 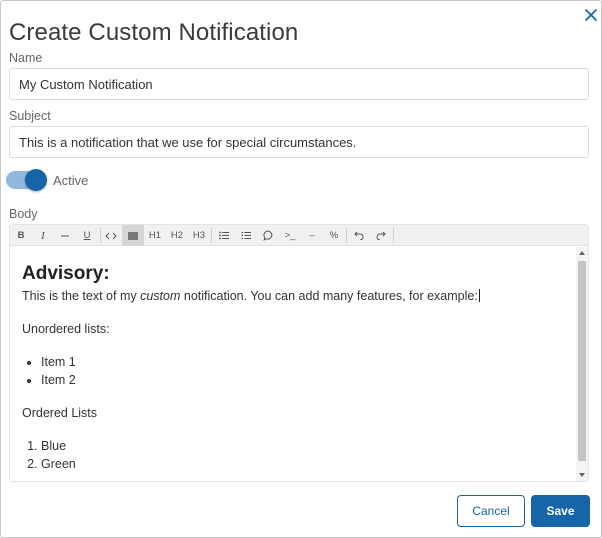 I want to click on ordered-list: Blue Green, so click(x=302, y=455).